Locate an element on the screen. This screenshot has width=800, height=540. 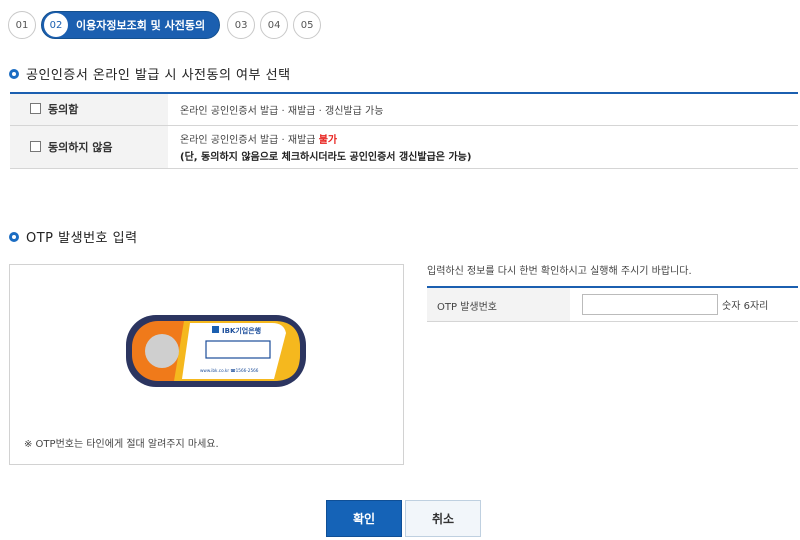
otp-device-footer: www.ibk.co.kr ☎1566-2566 is located at coordinates (229, 370).